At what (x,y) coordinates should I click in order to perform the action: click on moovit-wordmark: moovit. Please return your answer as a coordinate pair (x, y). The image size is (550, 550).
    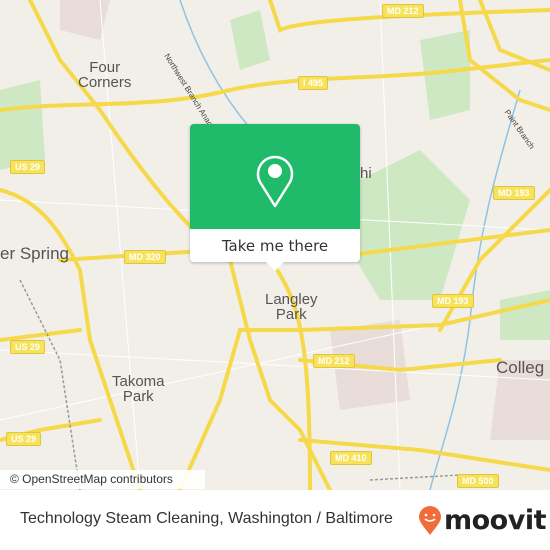
    Looking at the image, I should click on (495, 520).